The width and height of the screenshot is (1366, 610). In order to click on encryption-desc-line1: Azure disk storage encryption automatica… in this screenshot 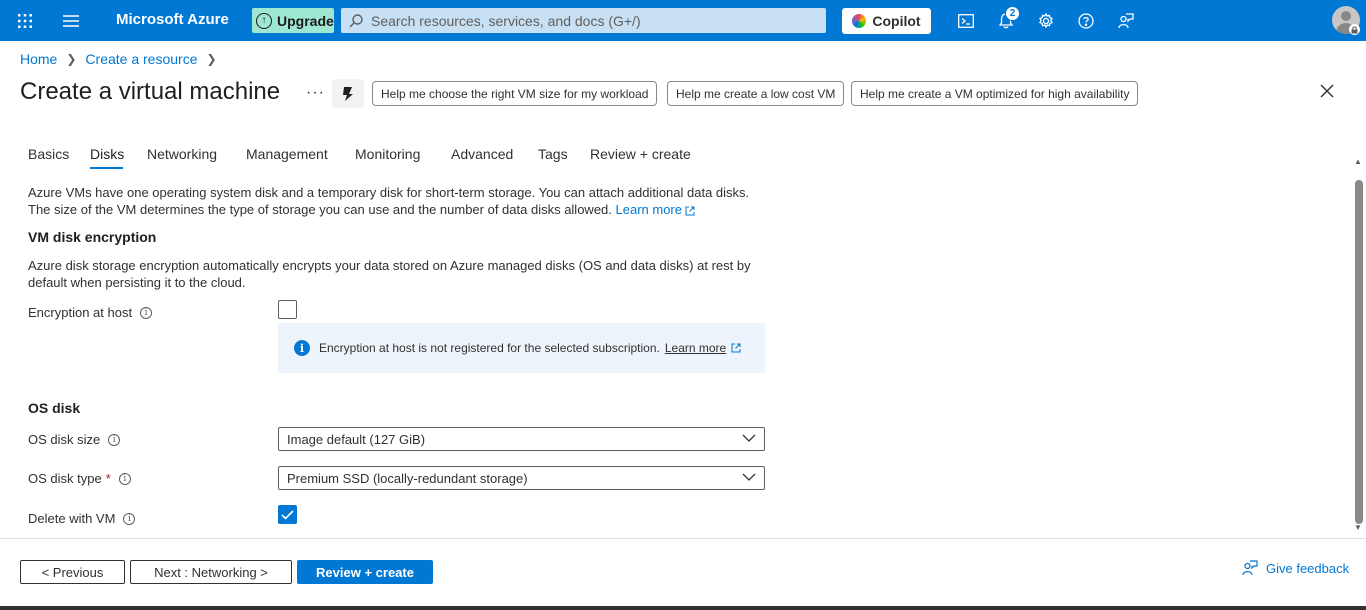, I will do `click(389, 265)`.